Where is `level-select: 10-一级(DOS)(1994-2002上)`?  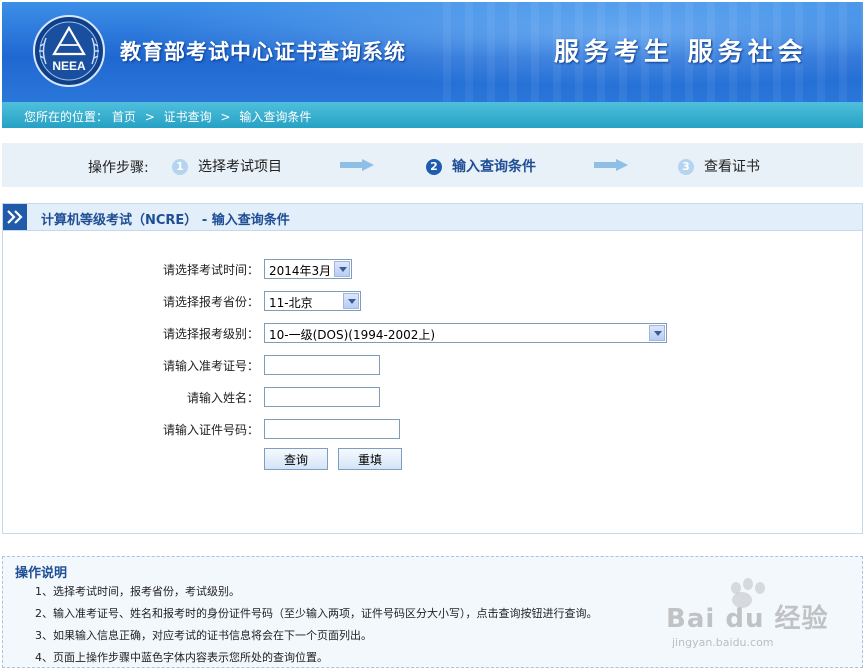
level-select: 10-一级(DOS)(1994-2002上) is located at coordinates (465, 333).